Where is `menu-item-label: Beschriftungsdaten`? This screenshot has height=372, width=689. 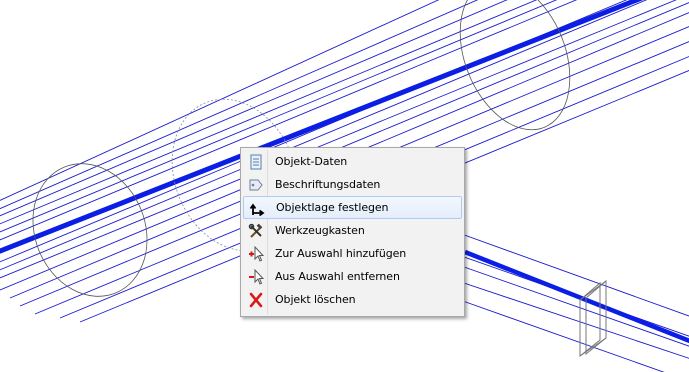 menu-item-label: Beschriftungsdaten is located at coordinates (328, 184).